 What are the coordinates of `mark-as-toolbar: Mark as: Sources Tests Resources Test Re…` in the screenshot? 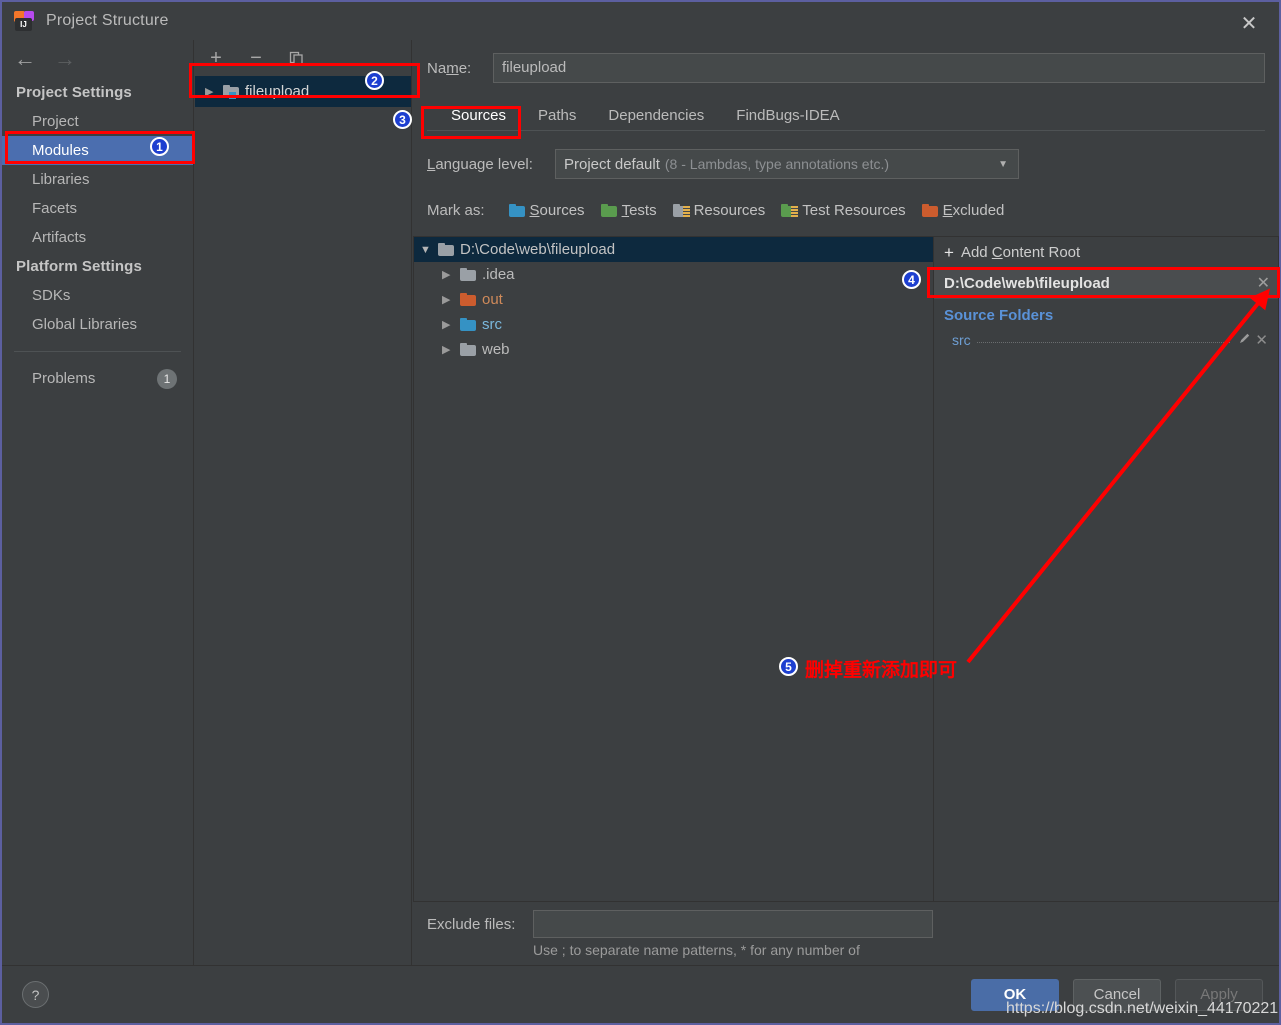 It's located at (846, 210).